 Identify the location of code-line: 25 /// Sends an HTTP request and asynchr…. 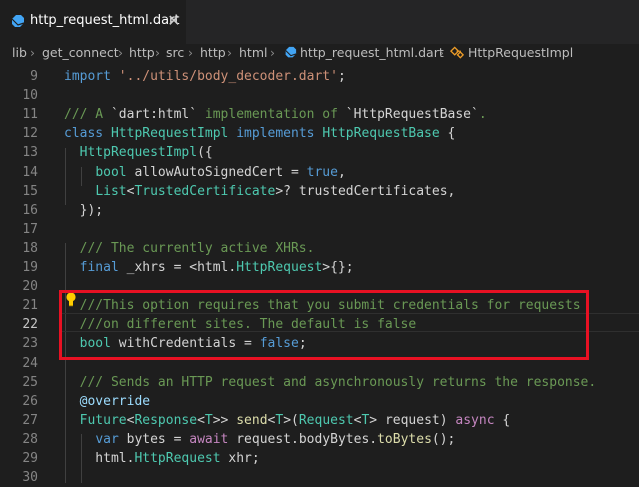
(319, 382).